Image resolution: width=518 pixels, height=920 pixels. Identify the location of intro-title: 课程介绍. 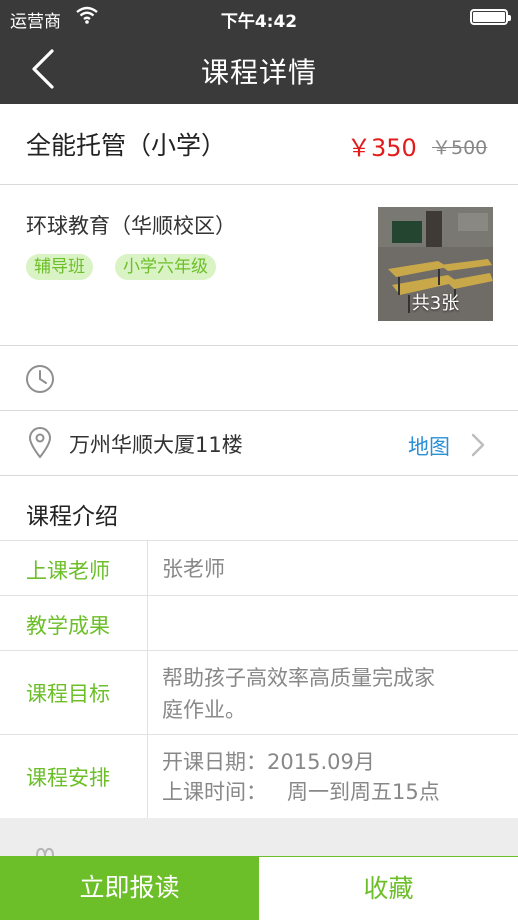
(72, 517).